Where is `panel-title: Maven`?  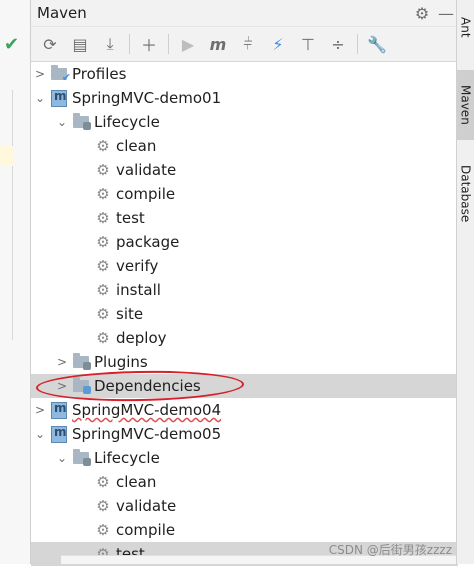
panel-title: Maven is located at coordinates (62, 13).